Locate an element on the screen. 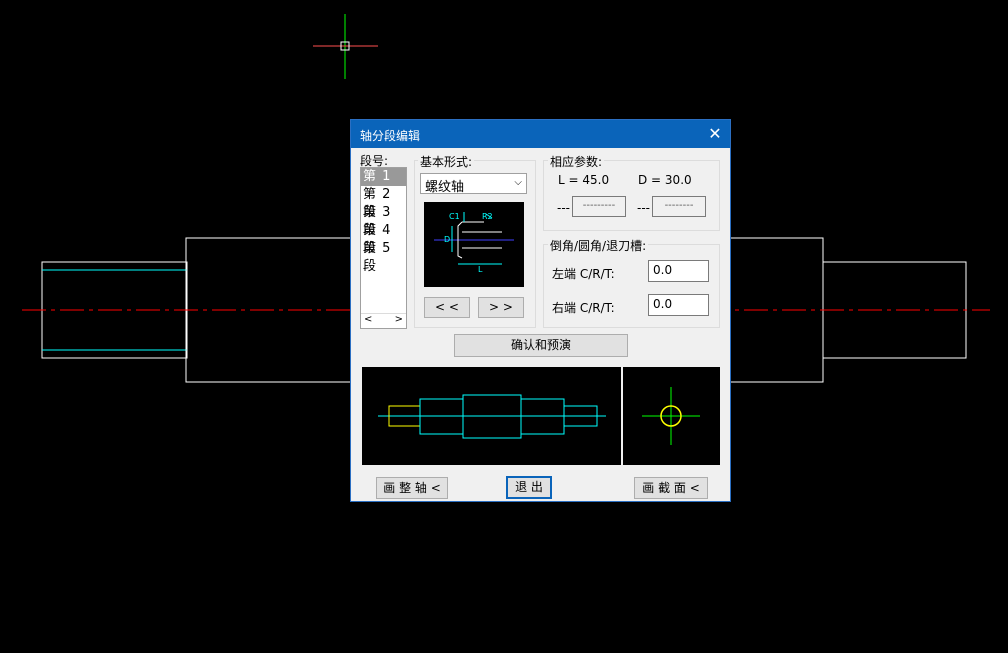  segment-item-1: 第 1 段 is located at coordinates (383, 185).